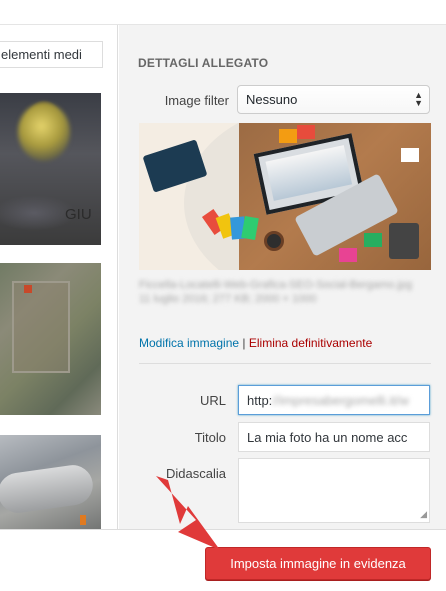 This screenshot has height=591, width=446. I want to click on preview-cup, so click(410, 155).